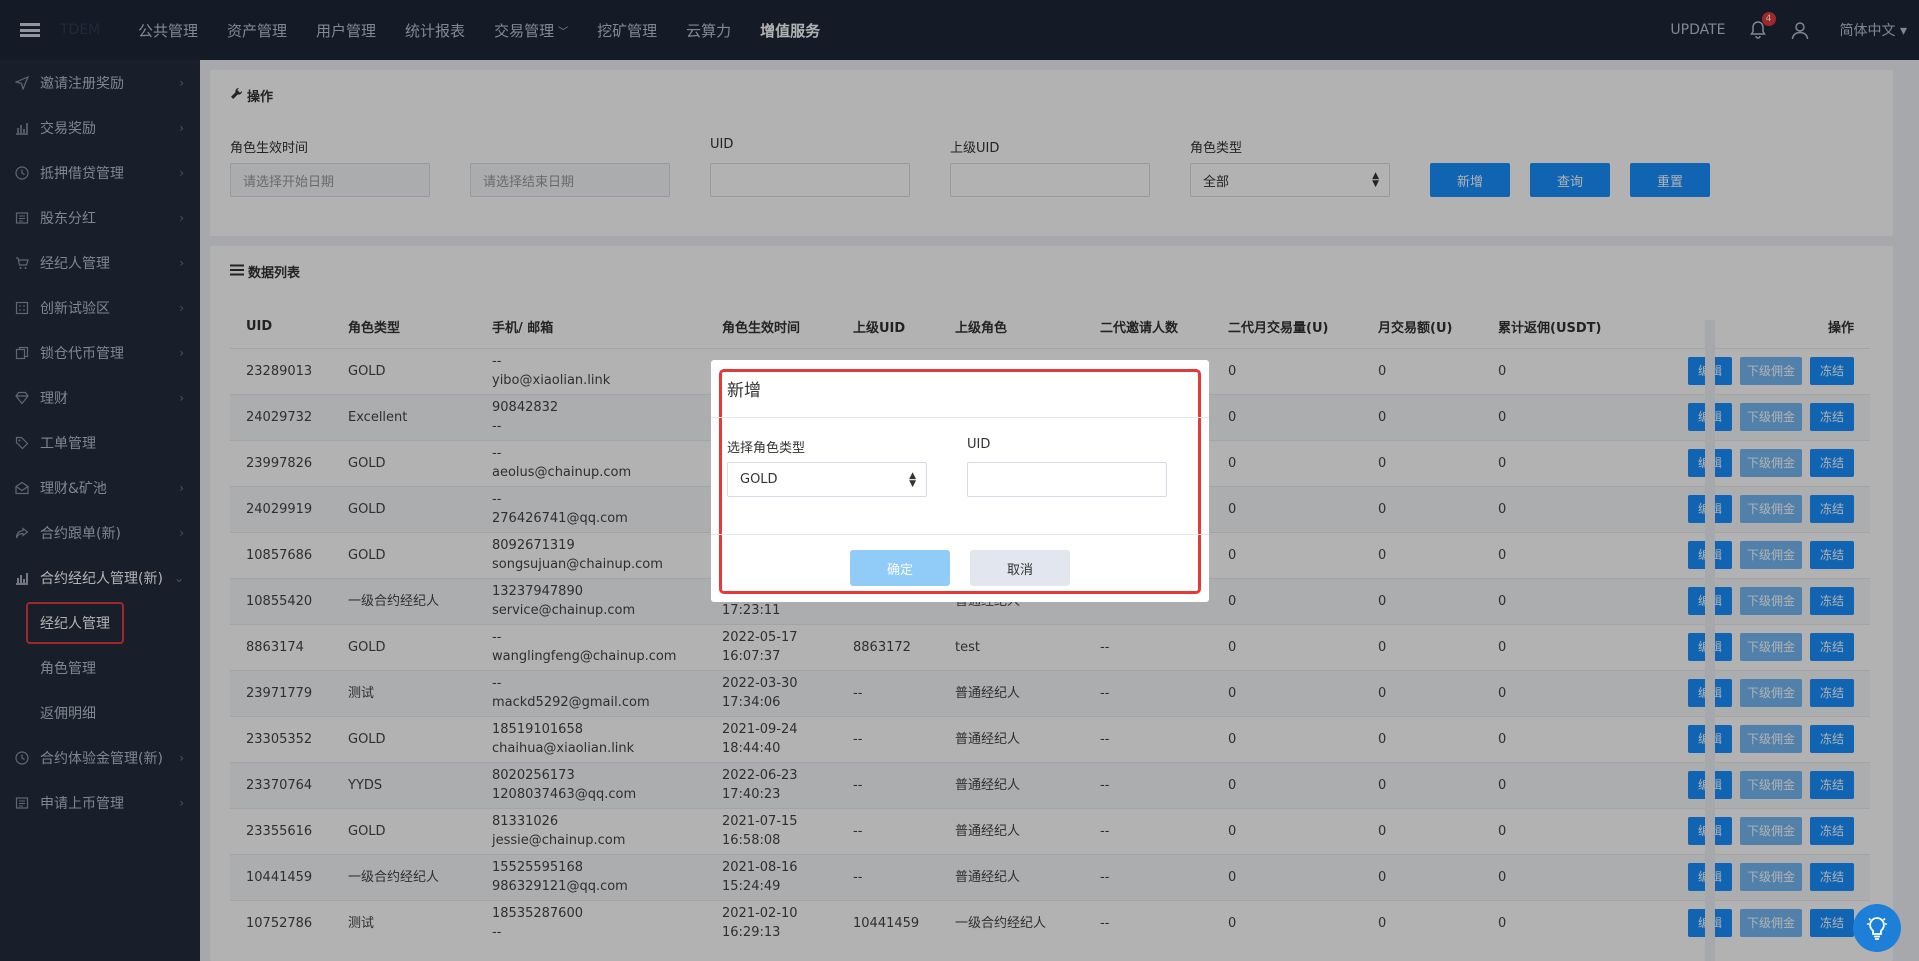 The image size is (1919, 961). Describe the element at coordinates (744, 391) in the screenshot. I see `modal-title: 新增` at that location.